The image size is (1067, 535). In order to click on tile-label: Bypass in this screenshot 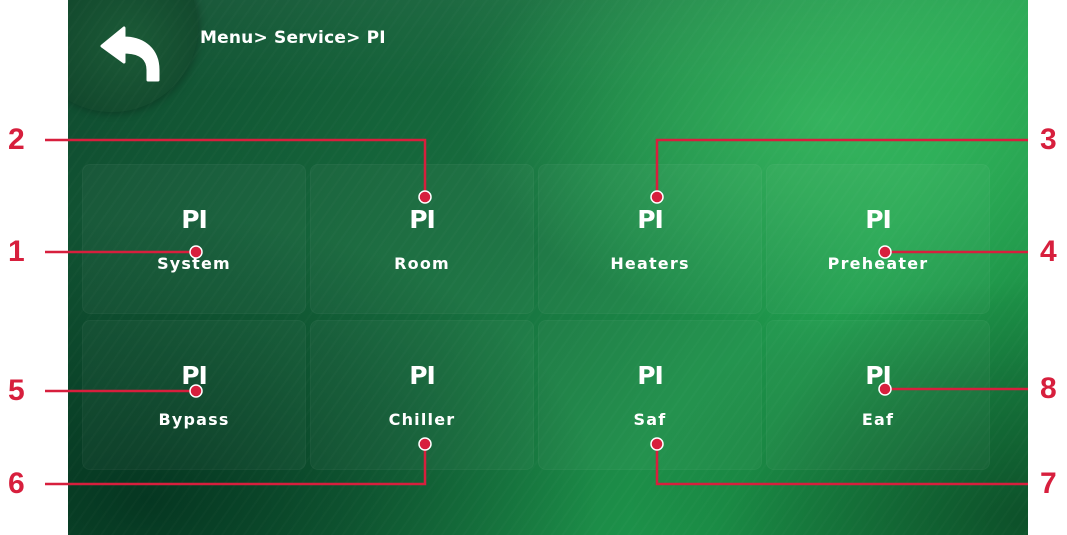, I will do `click(194, 419)`.